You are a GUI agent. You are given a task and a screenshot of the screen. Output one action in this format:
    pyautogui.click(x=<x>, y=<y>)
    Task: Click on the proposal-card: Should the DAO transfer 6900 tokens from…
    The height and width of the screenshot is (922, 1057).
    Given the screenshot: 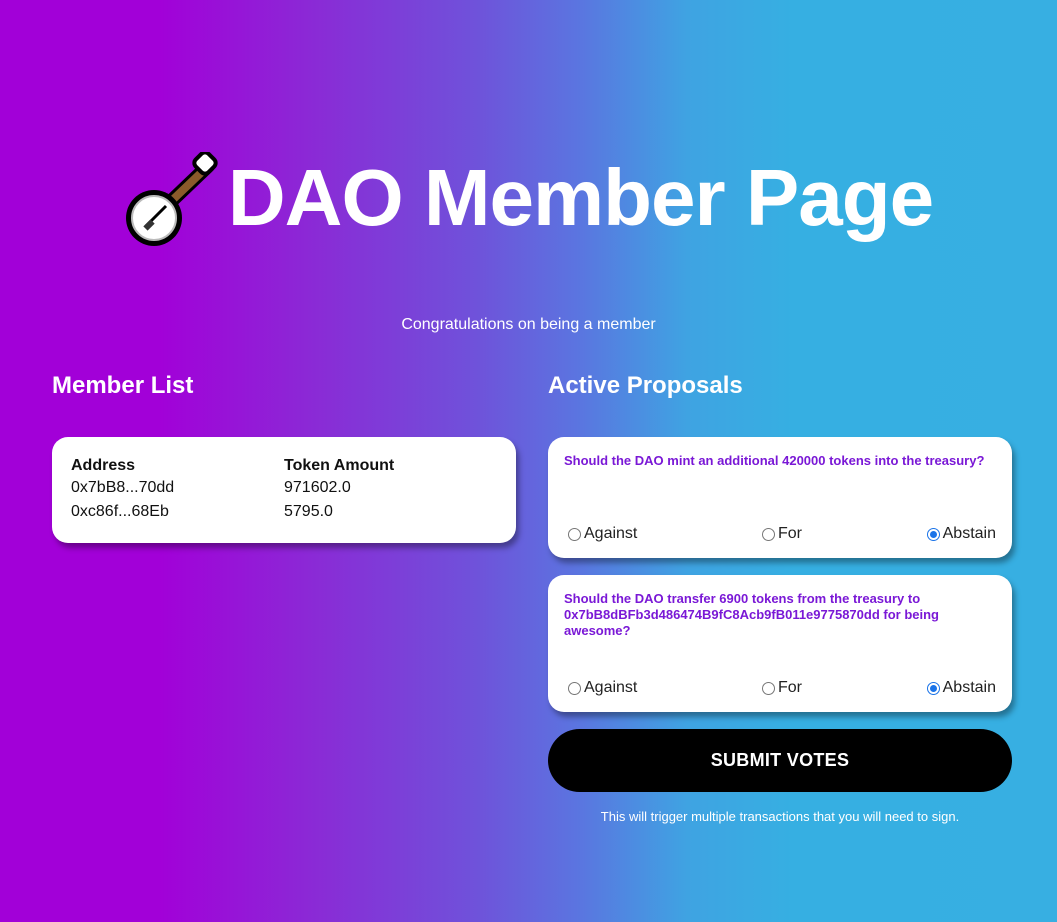 What is the action you would take?
    pyautogui.click(x=780, y=643)
    